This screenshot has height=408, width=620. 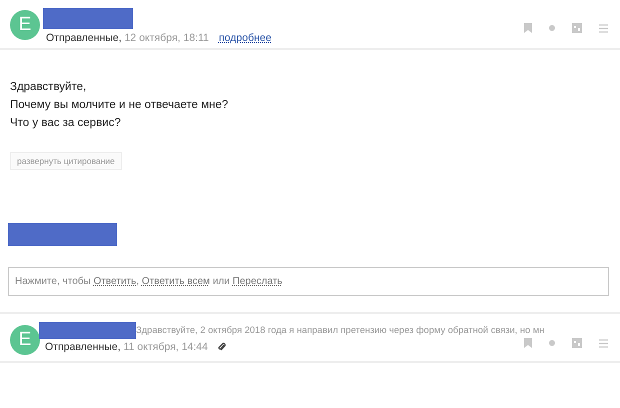 I want to click on message-text: Здравствуйте,, so click(x=49, y=87).